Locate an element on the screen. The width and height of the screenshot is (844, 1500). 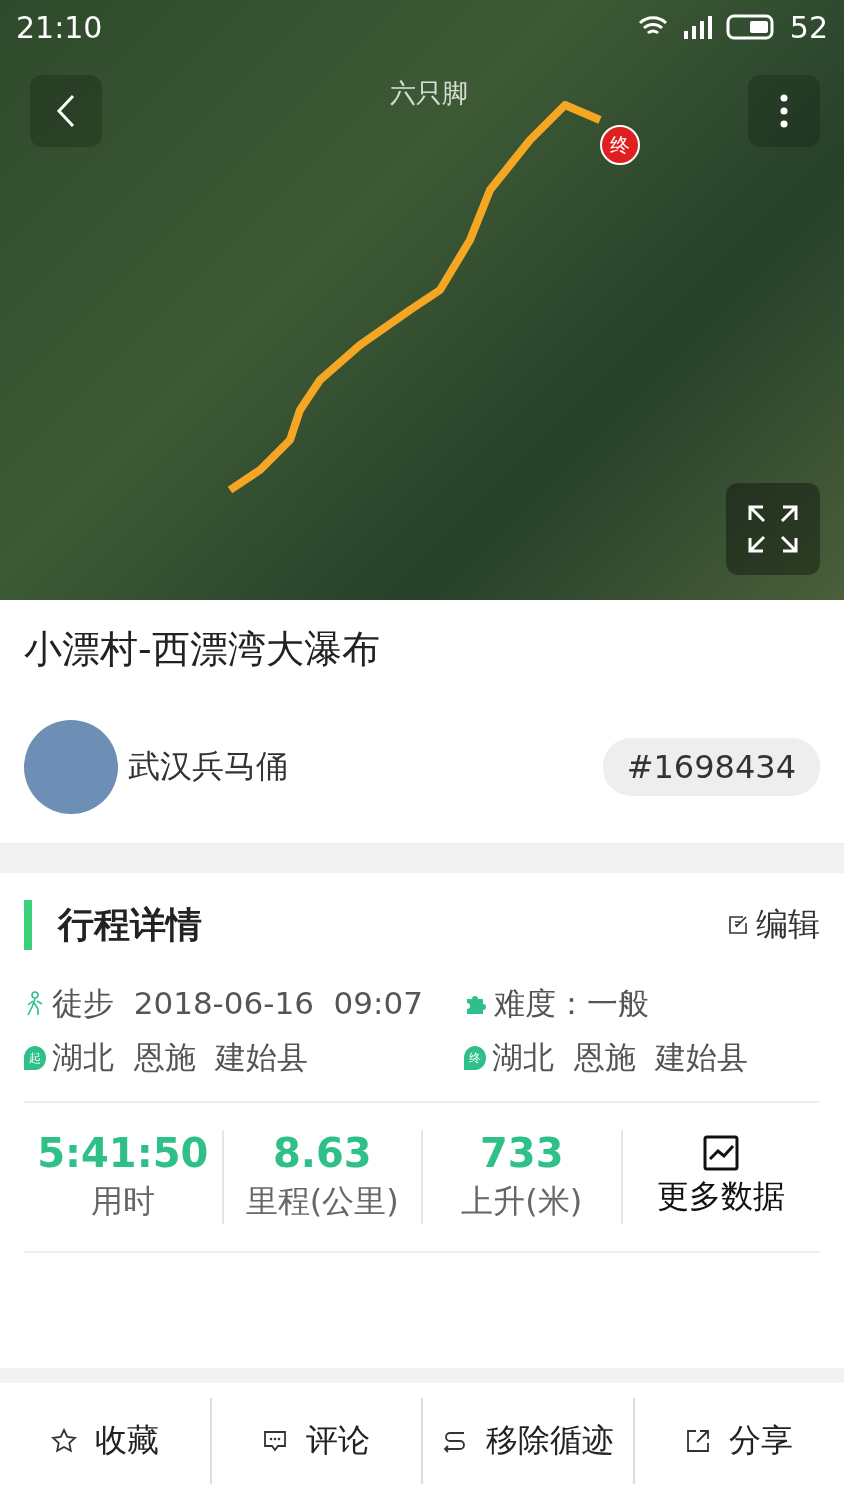
star-icon is located at coordinates (63, 1440).